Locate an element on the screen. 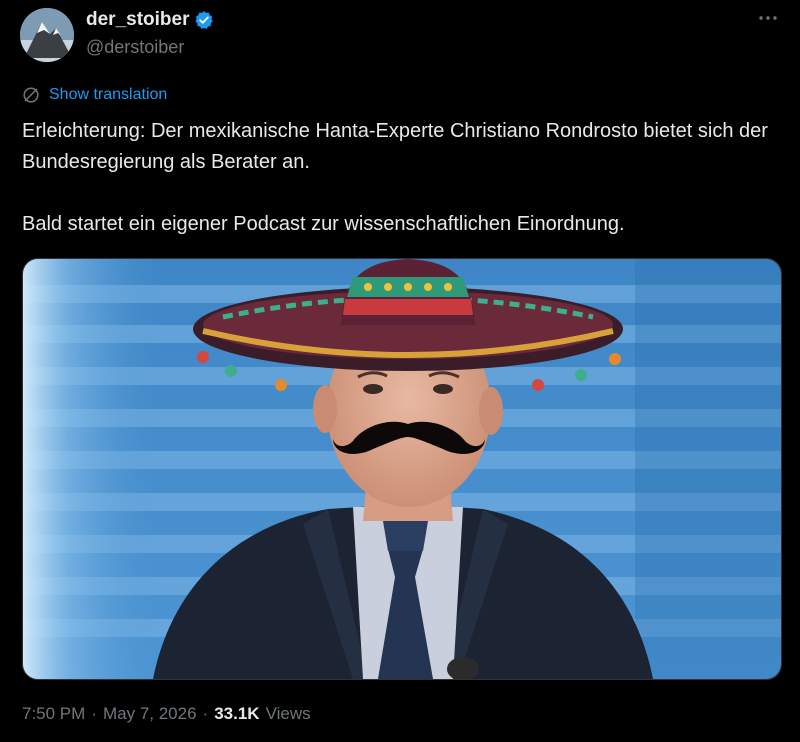 The image size is (800, 742). globe-slash-icon is located at coordinates (31, 95).